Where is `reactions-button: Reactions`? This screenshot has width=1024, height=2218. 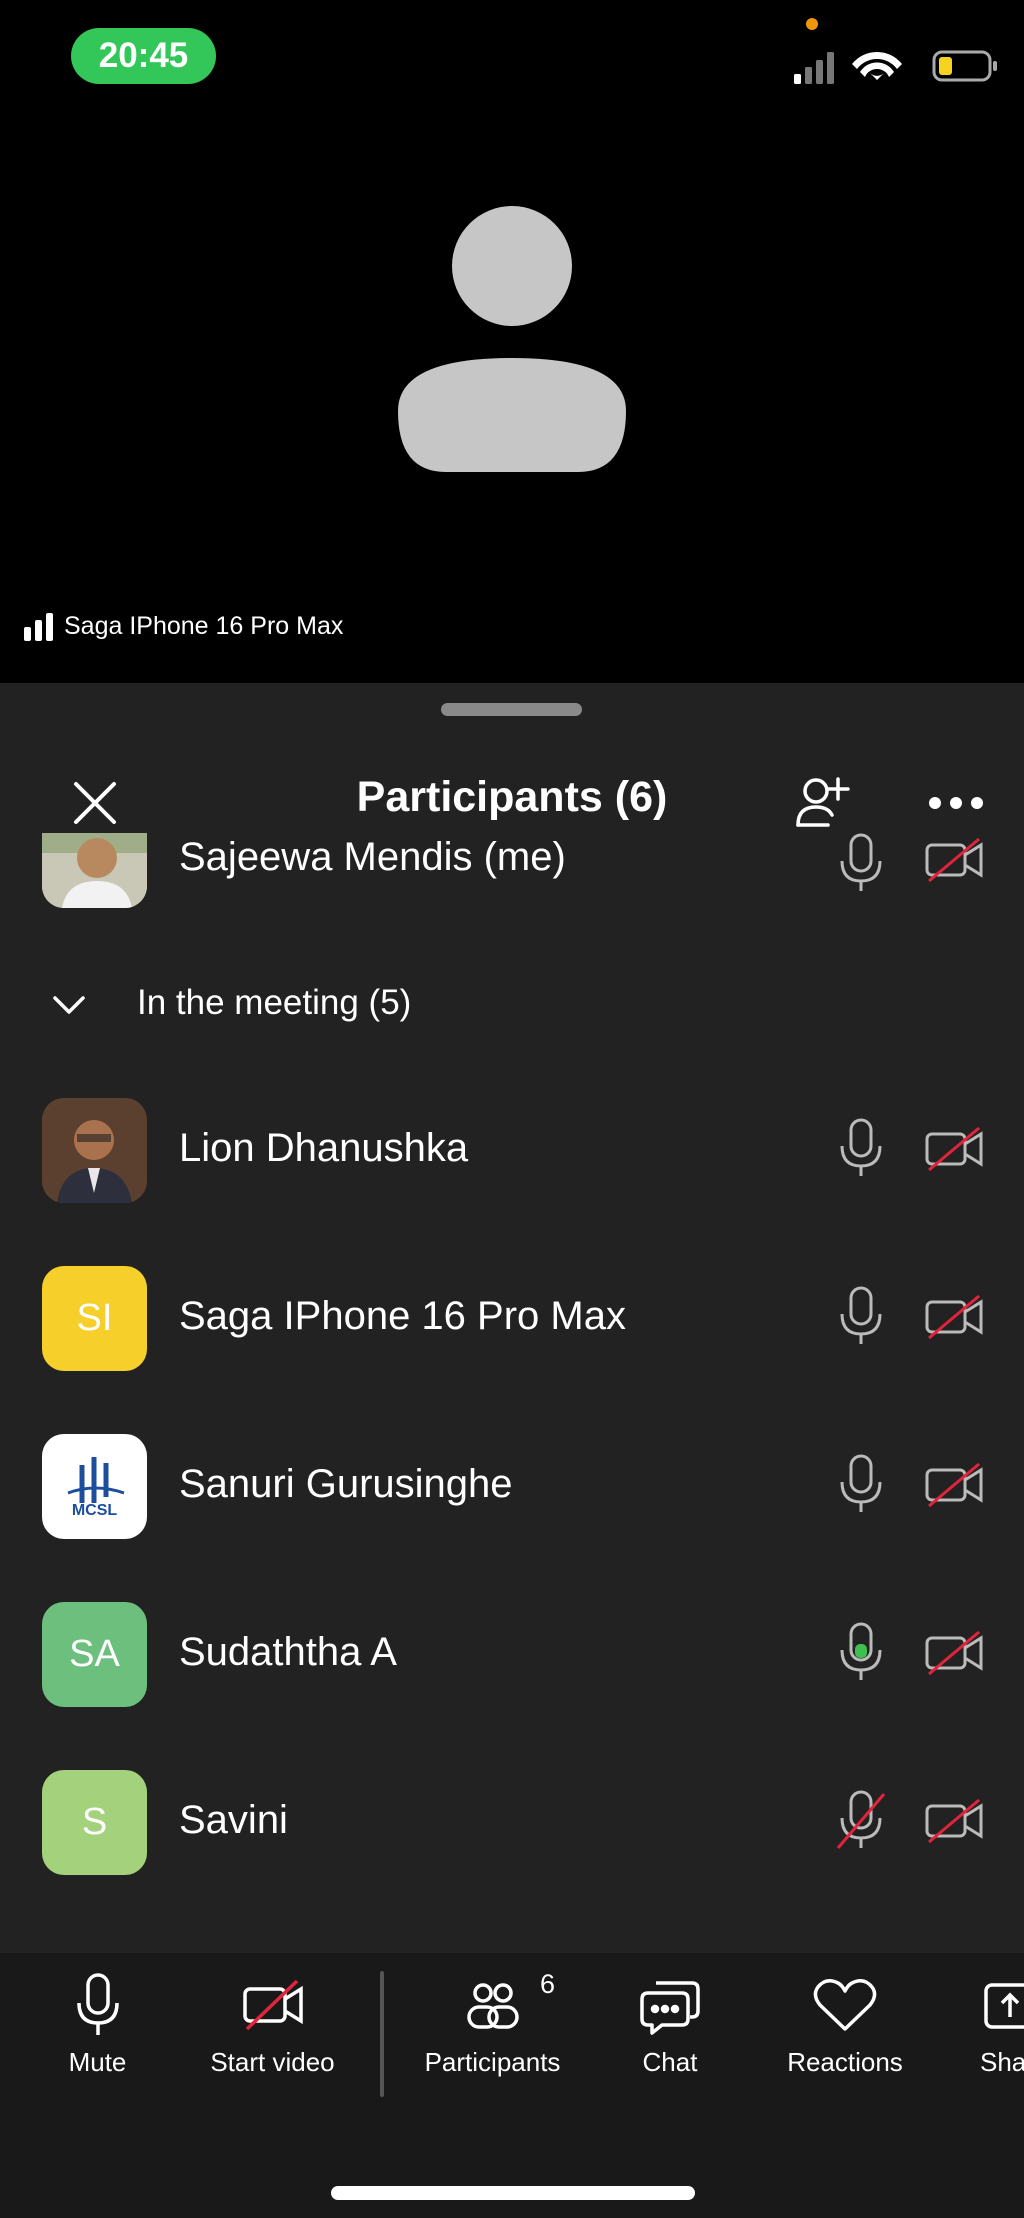
reactions-button: Reactions is located at coordinates (845, 2028).